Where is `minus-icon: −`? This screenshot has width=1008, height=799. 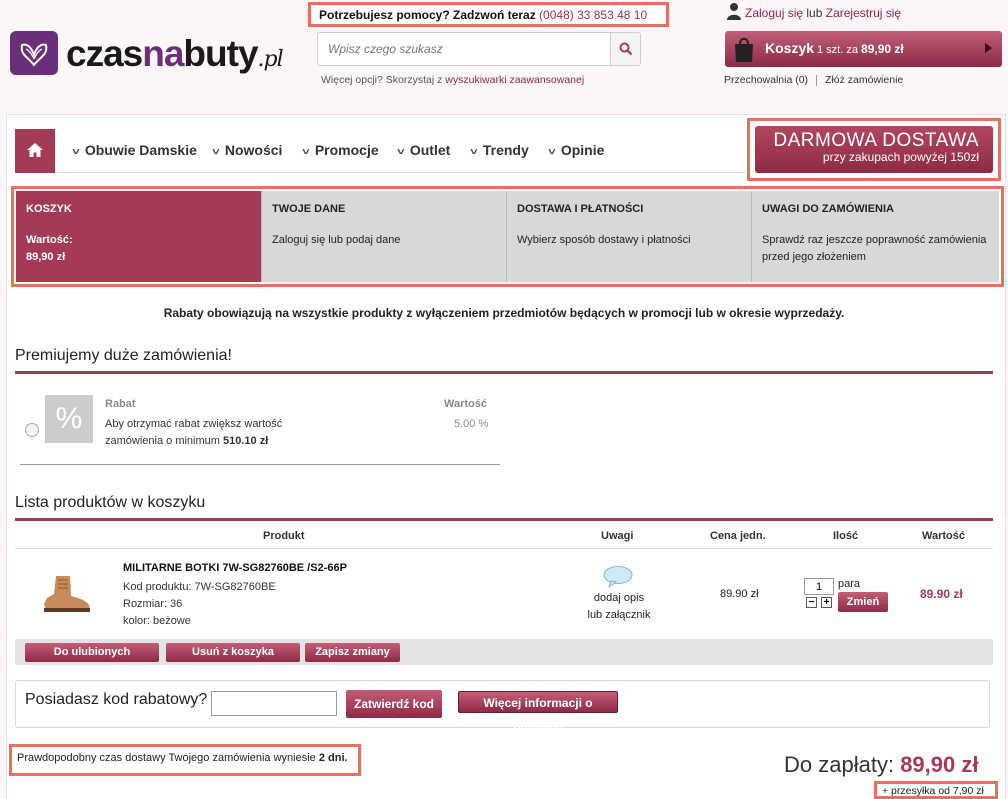
minus-icon: − is located at coordinates (811, 602).